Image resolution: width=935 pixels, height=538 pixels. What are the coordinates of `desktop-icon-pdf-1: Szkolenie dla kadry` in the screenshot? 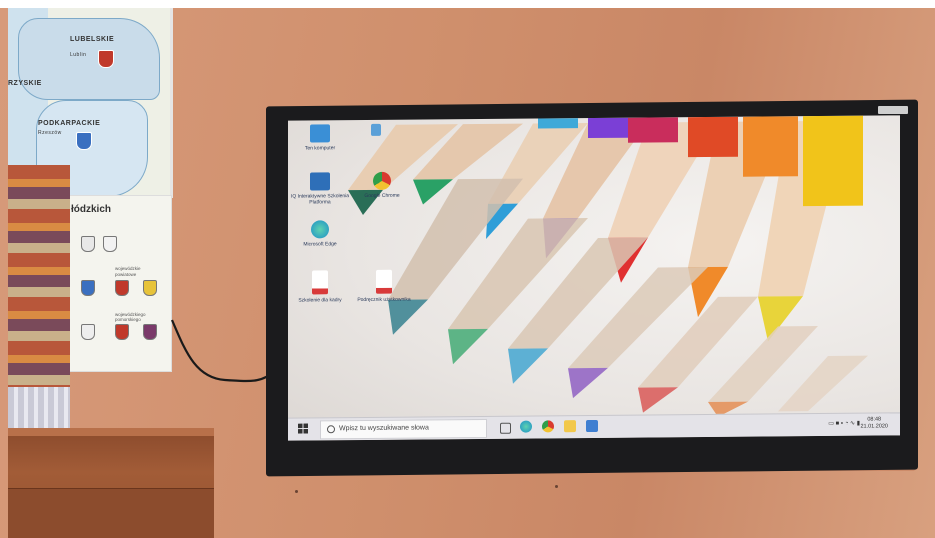 It's located at (320, 287).